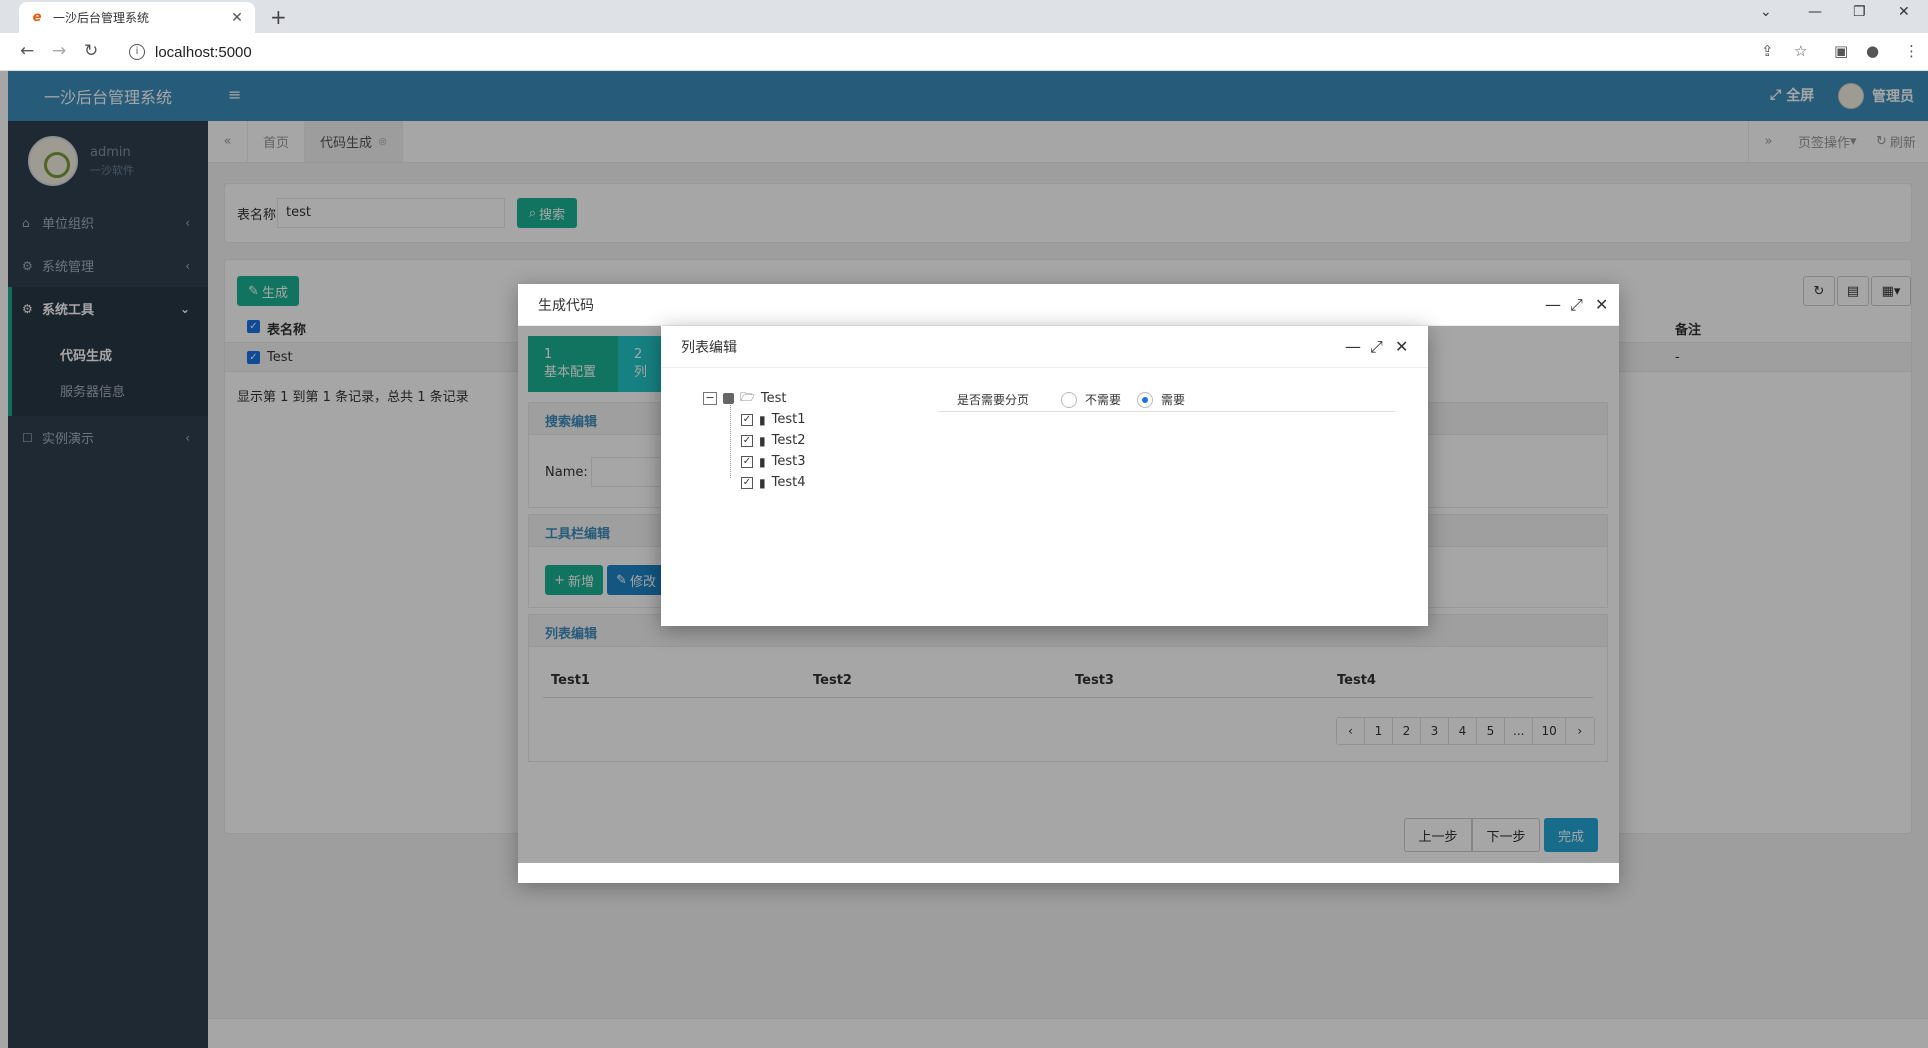  Describe the element at coordinates (1145, 399) in the screenshot. I see `radio-paging` at that location.